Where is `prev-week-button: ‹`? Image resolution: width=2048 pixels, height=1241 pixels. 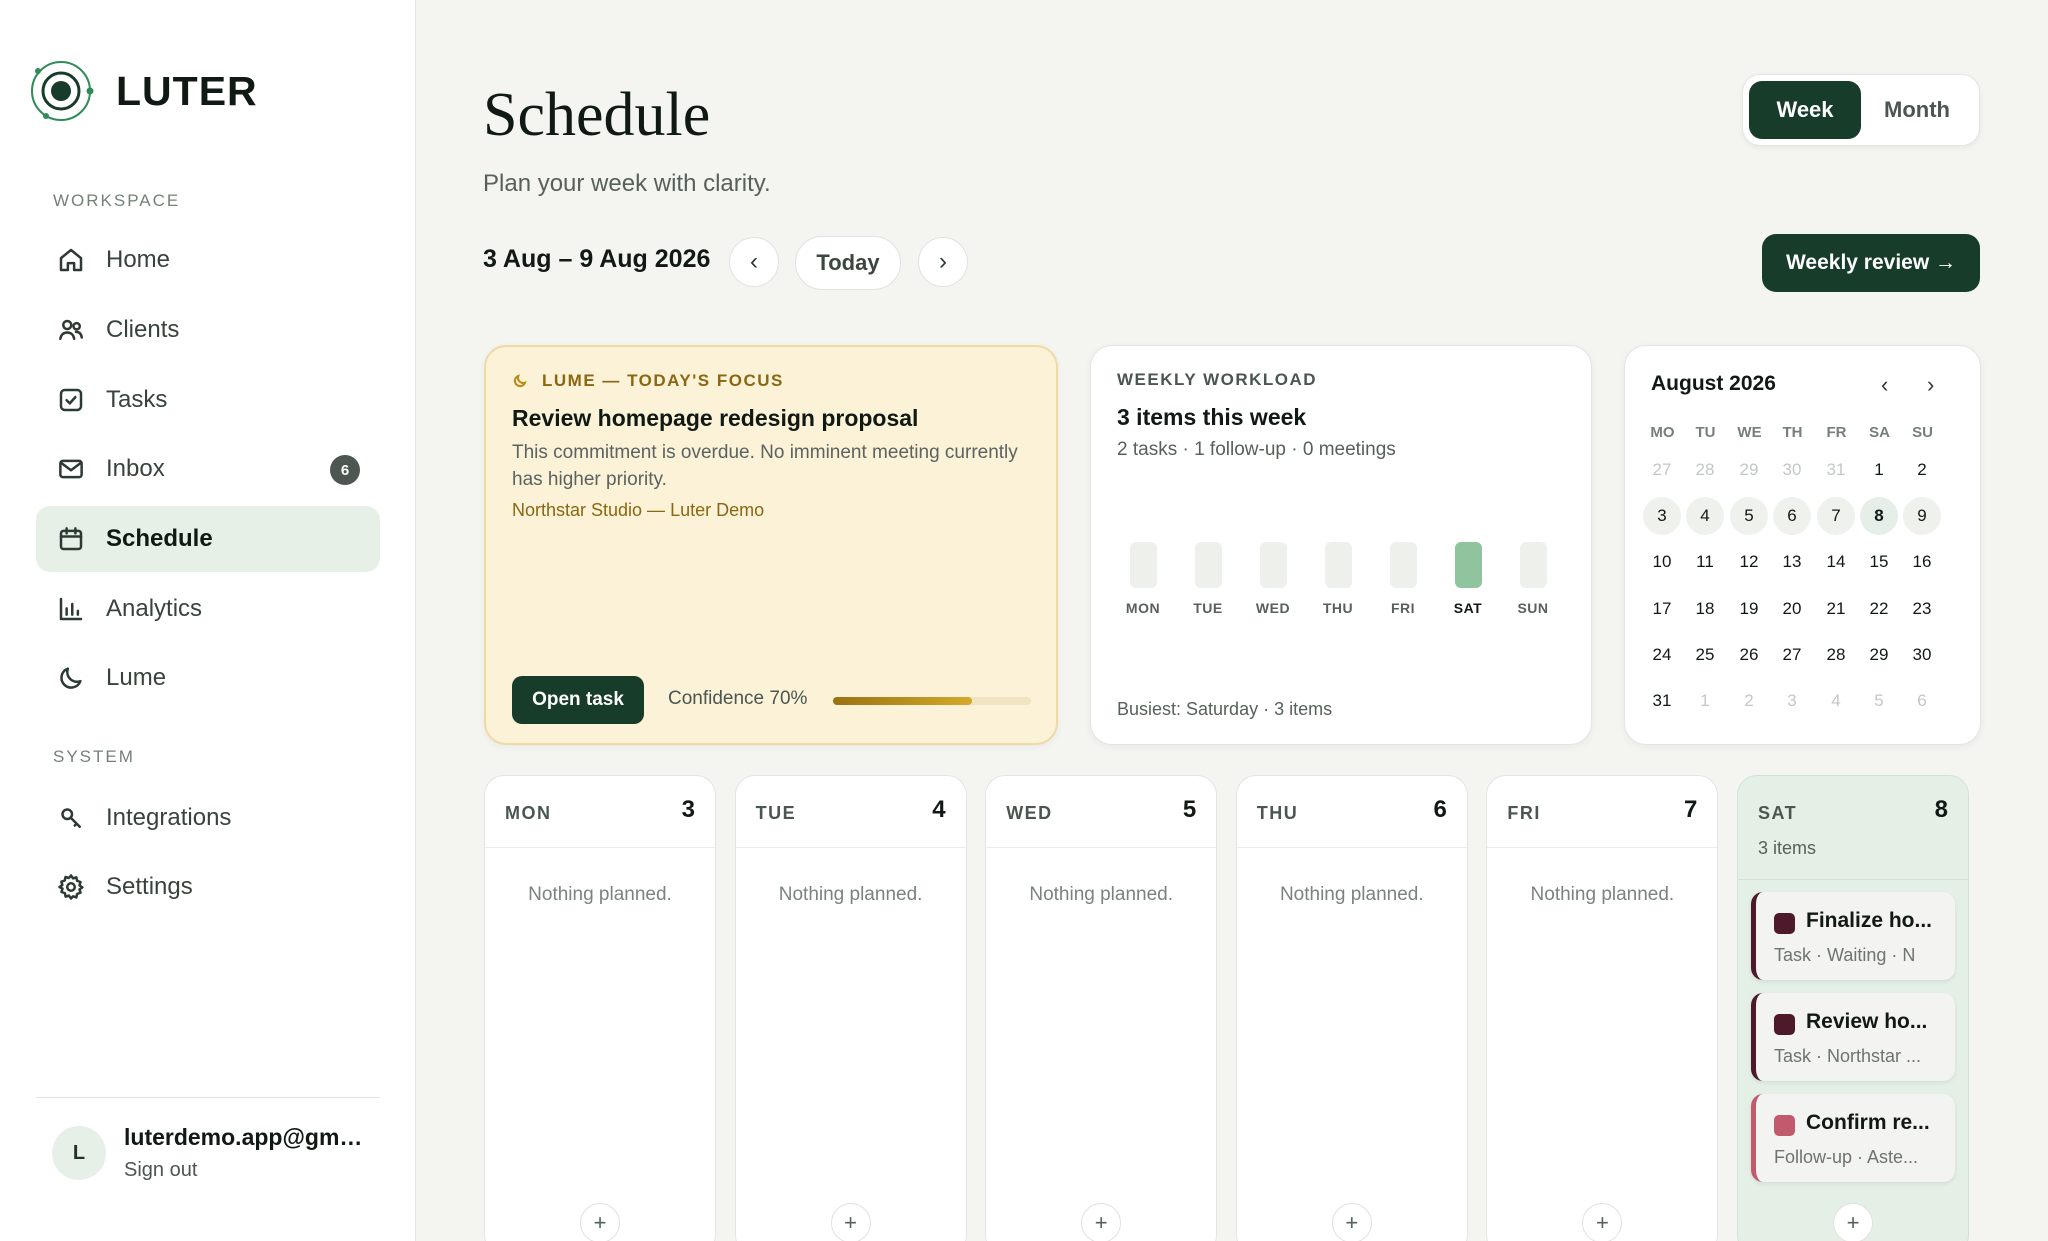
prev-week-button: ‹ is located at coordinates (754, 262).